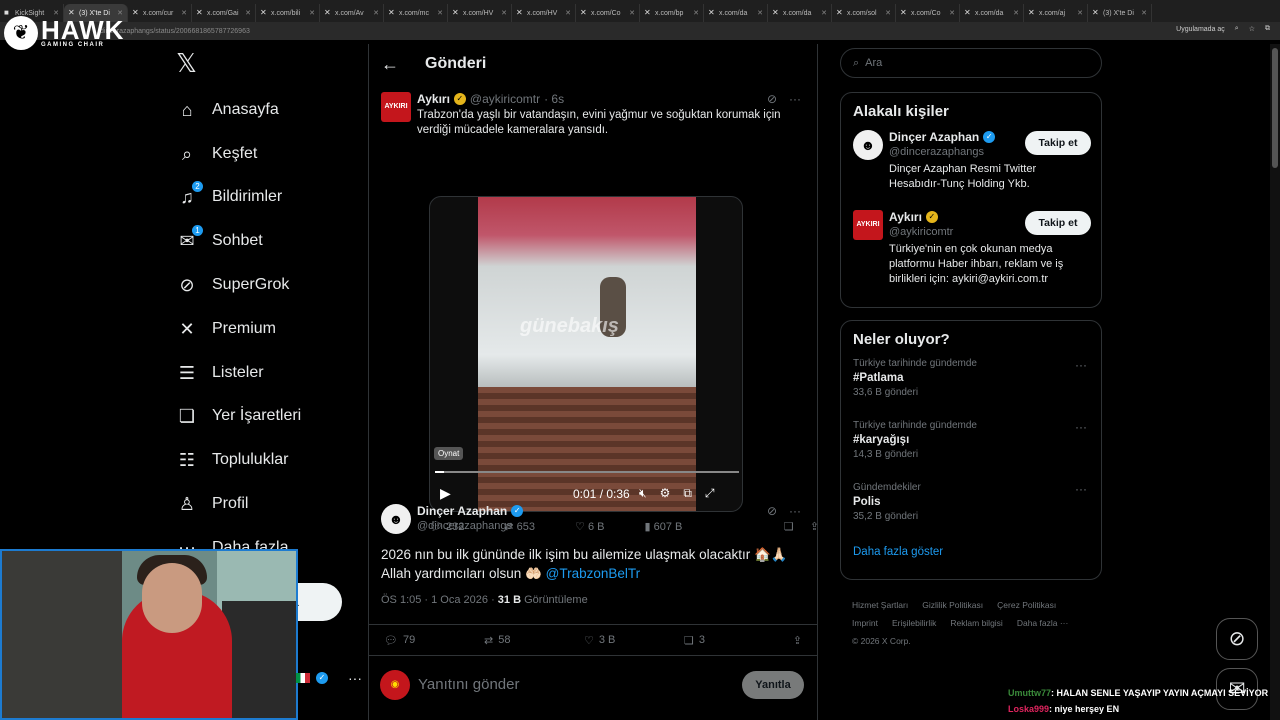  I want to click on browser-tab: ✕ x.com/aj ✕, so click(1056, 13).